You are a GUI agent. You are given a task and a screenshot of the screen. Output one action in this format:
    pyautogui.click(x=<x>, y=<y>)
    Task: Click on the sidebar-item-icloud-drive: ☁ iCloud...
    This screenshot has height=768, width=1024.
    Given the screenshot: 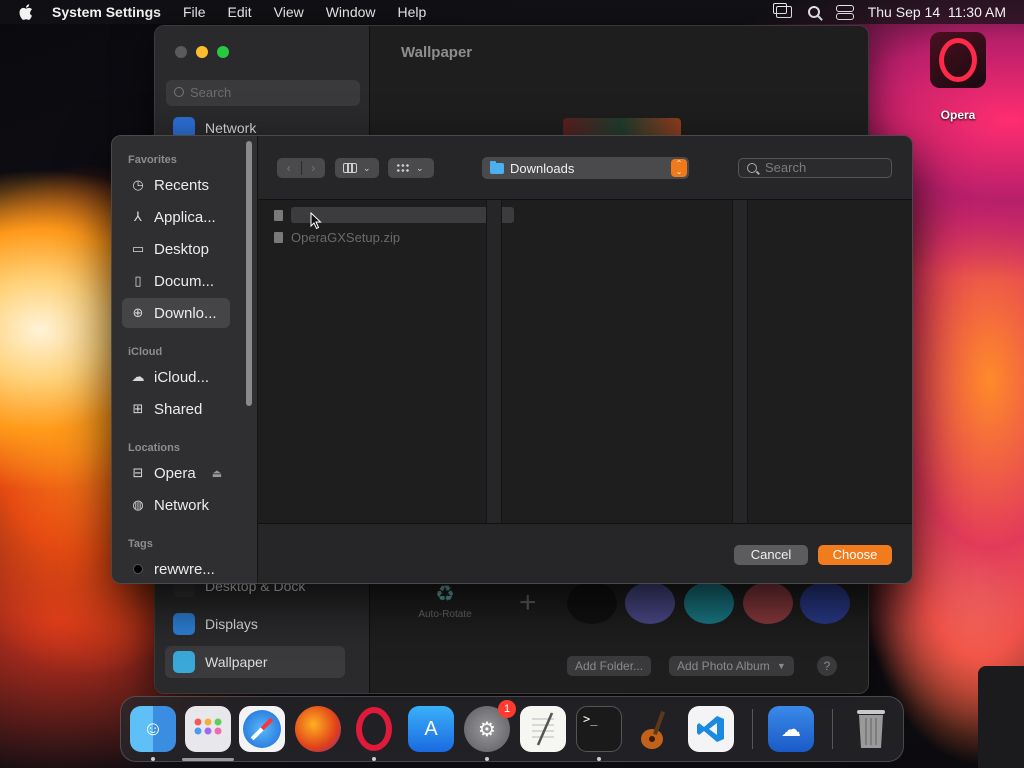 What is the action you would take?
    pyautogui.click(x=176, y=377)
    